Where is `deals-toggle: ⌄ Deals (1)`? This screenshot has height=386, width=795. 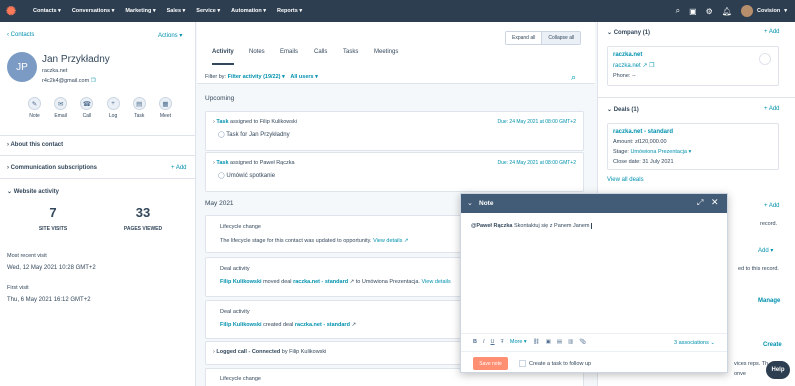 deals-toggle: ⌄ Deals (1) is located at coordinates (623, 109).